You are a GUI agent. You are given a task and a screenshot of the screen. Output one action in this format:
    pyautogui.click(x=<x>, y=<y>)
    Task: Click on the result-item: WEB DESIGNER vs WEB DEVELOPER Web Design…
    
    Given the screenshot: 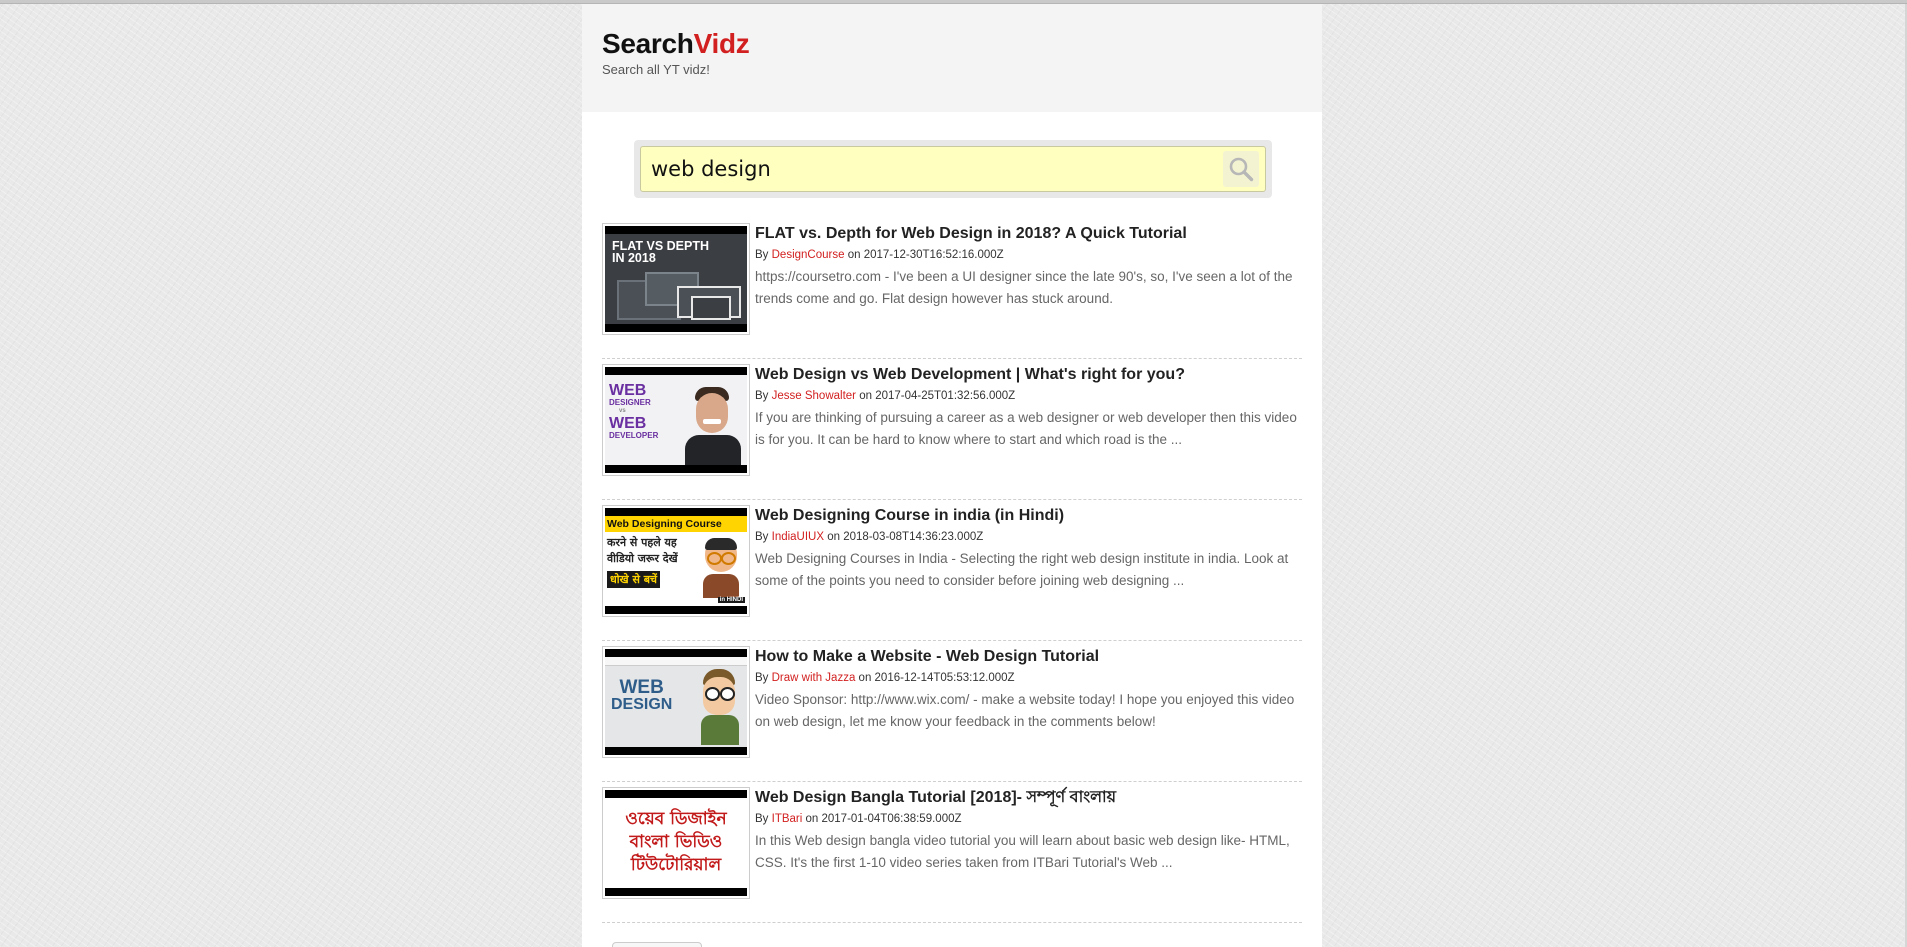 What is the action you would take?
    pyautogui.click(x=952, y=429)
    